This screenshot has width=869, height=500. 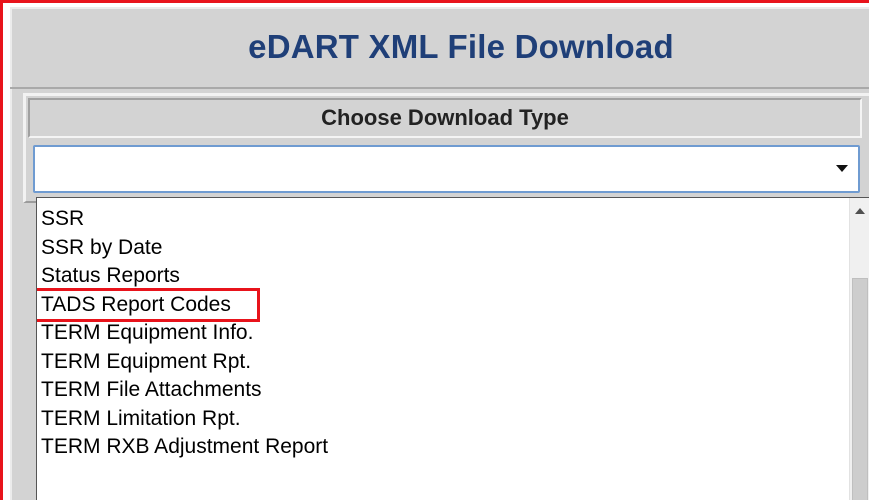 I want to click on option-label: Status Reports, so click(x=110, y=275).